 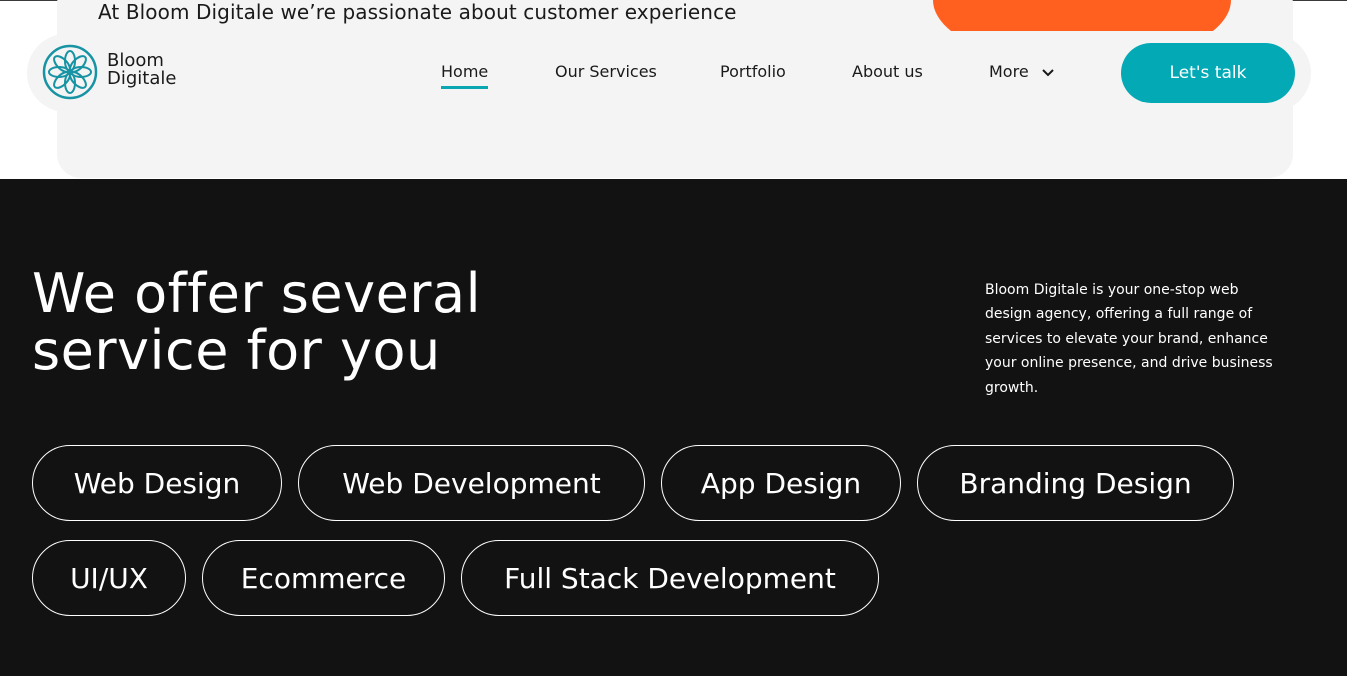 I want to click on navbar, so click(x=669, y=73).